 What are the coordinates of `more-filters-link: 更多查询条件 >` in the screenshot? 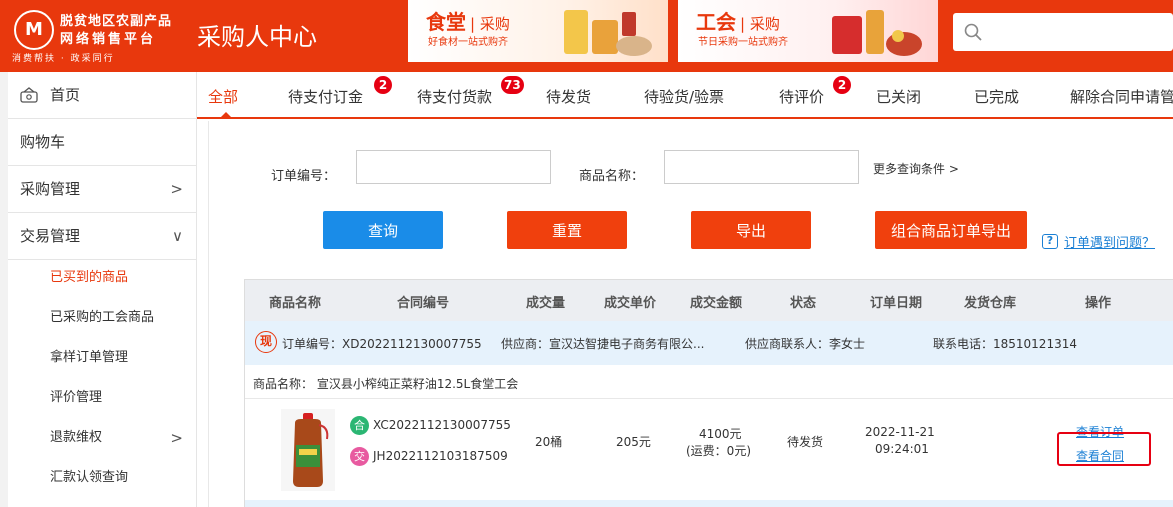 It's located at (916, 168).